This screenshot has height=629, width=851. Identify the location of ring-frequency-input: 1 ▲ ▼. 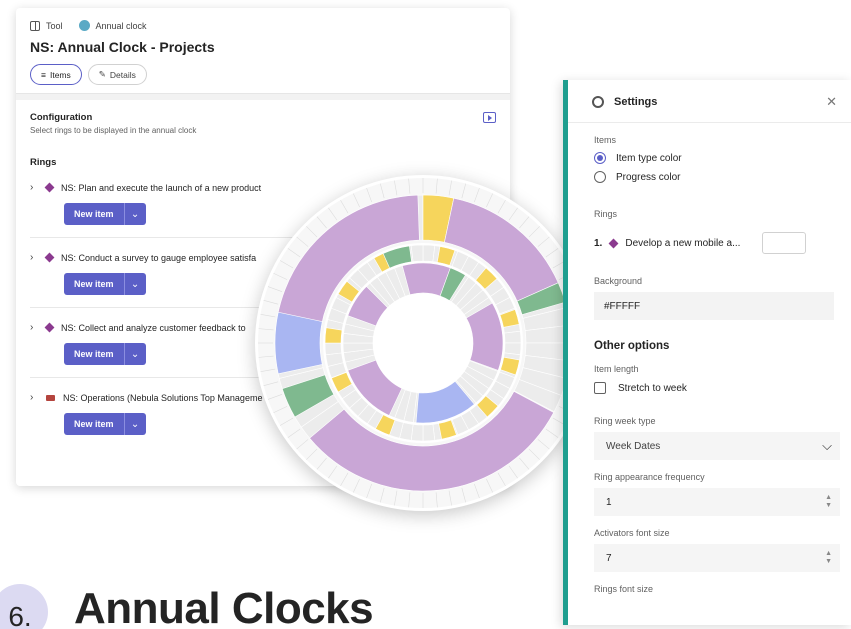
(717, 502).